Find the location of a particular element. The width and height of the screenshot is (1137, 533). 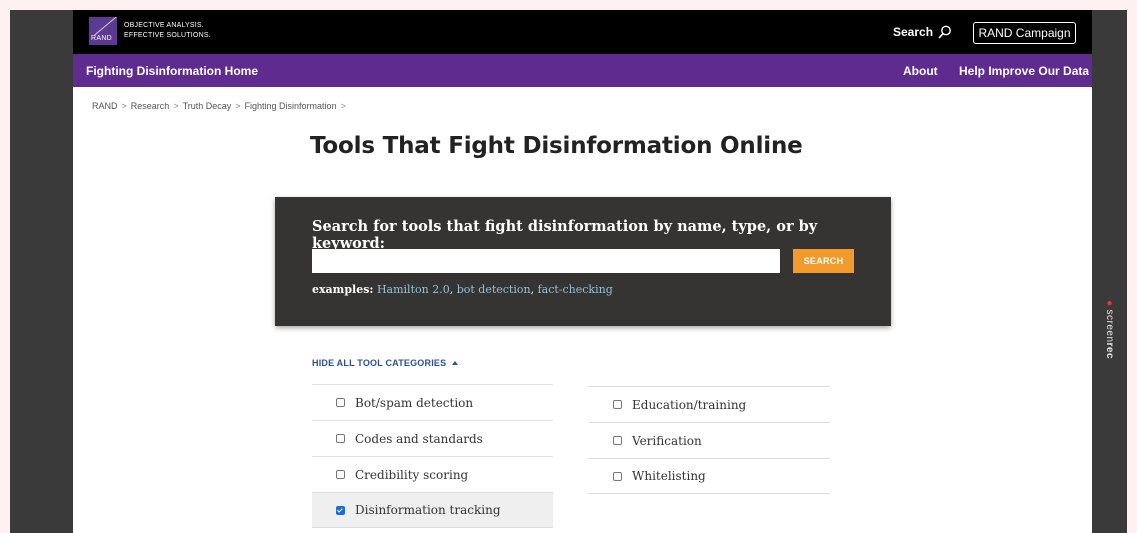

tagline-line-2: EFFECTIVE SOLUTIONS. is located at coordinates (167, 35).